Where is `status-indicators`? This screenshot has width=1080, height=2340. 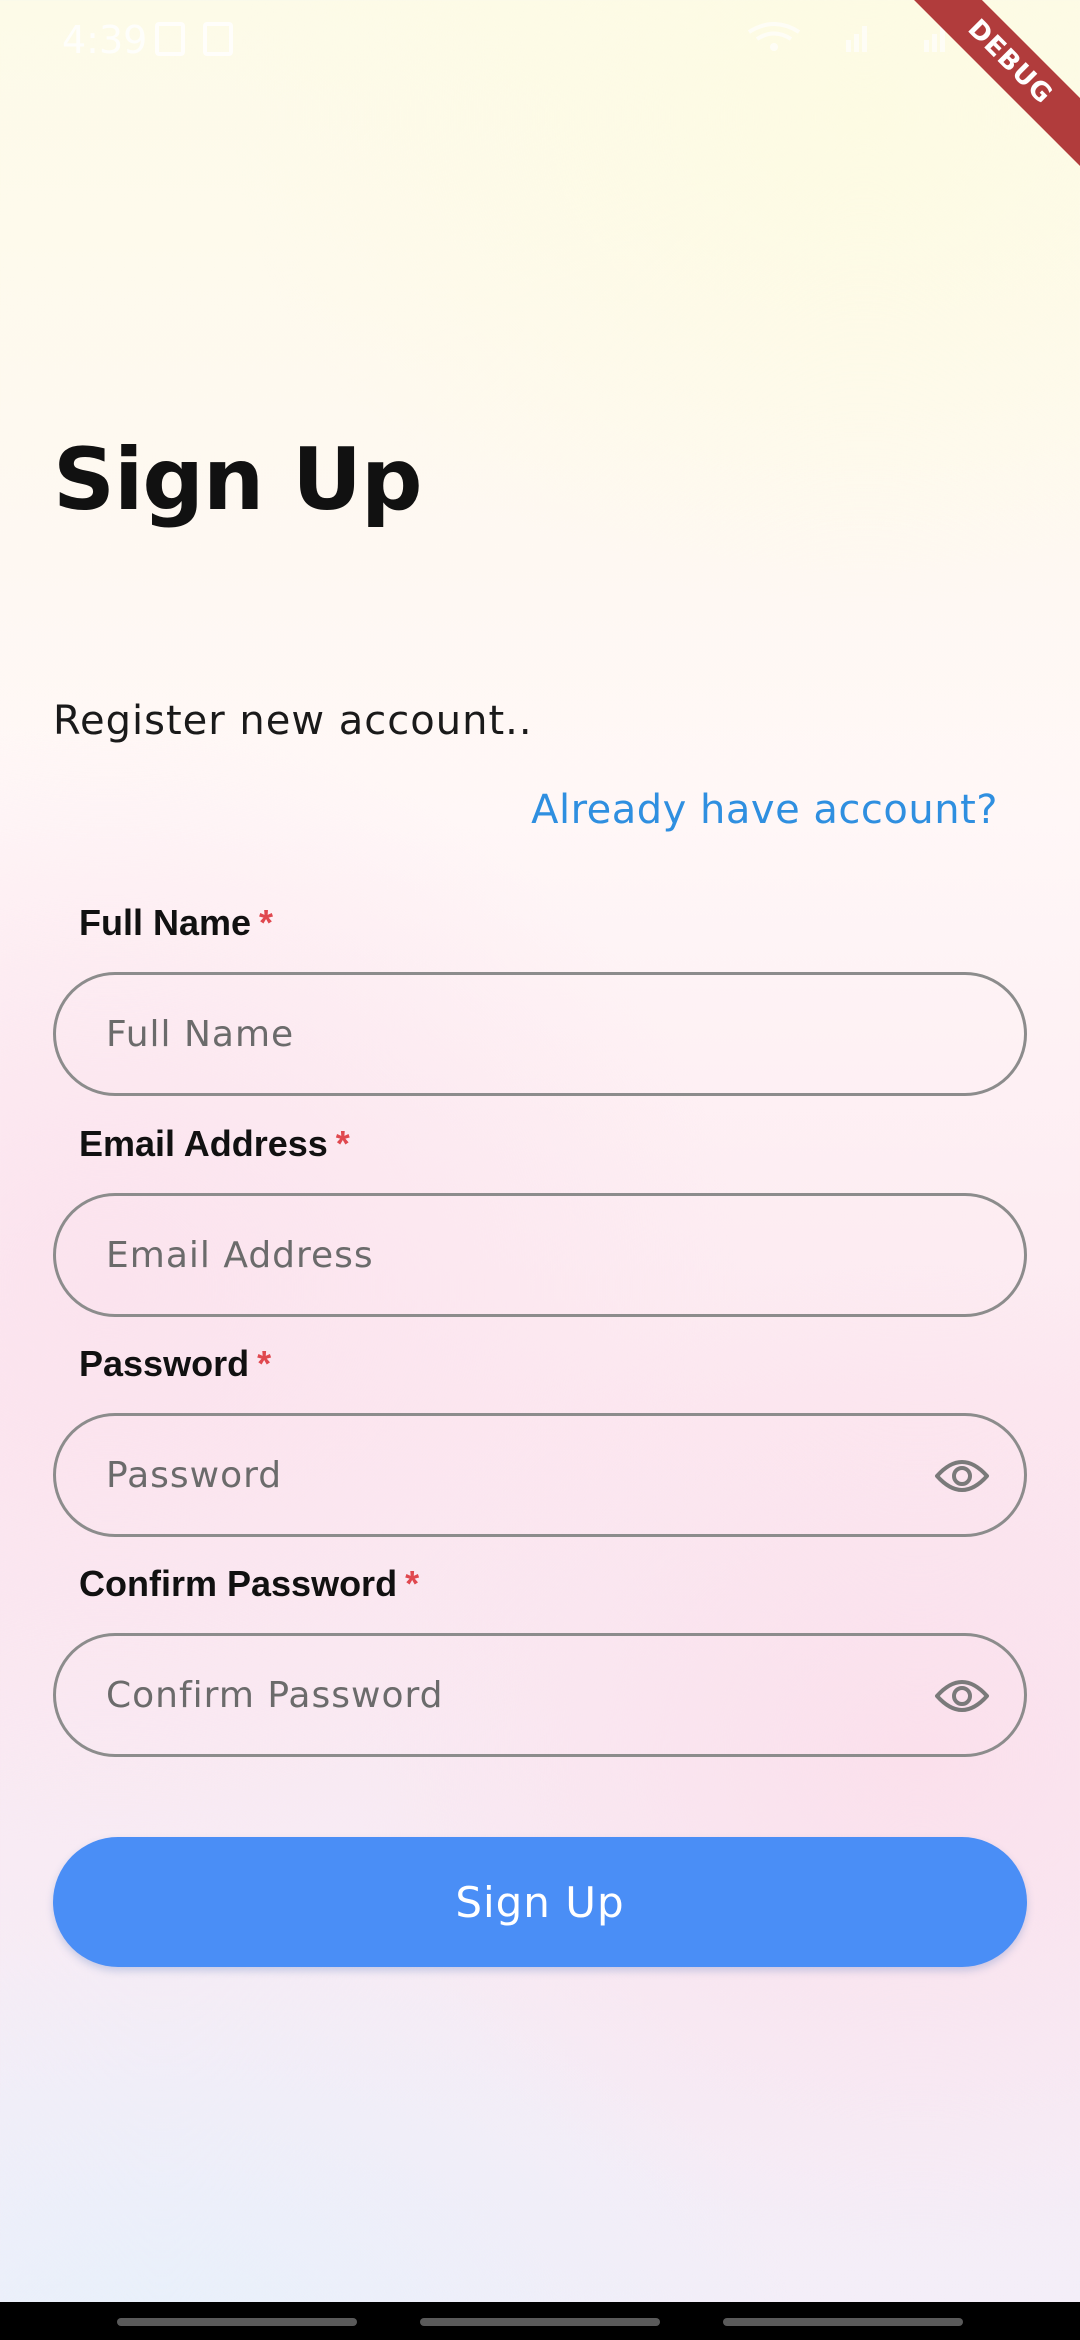 status-indicators is located at coordinates (852, 38).